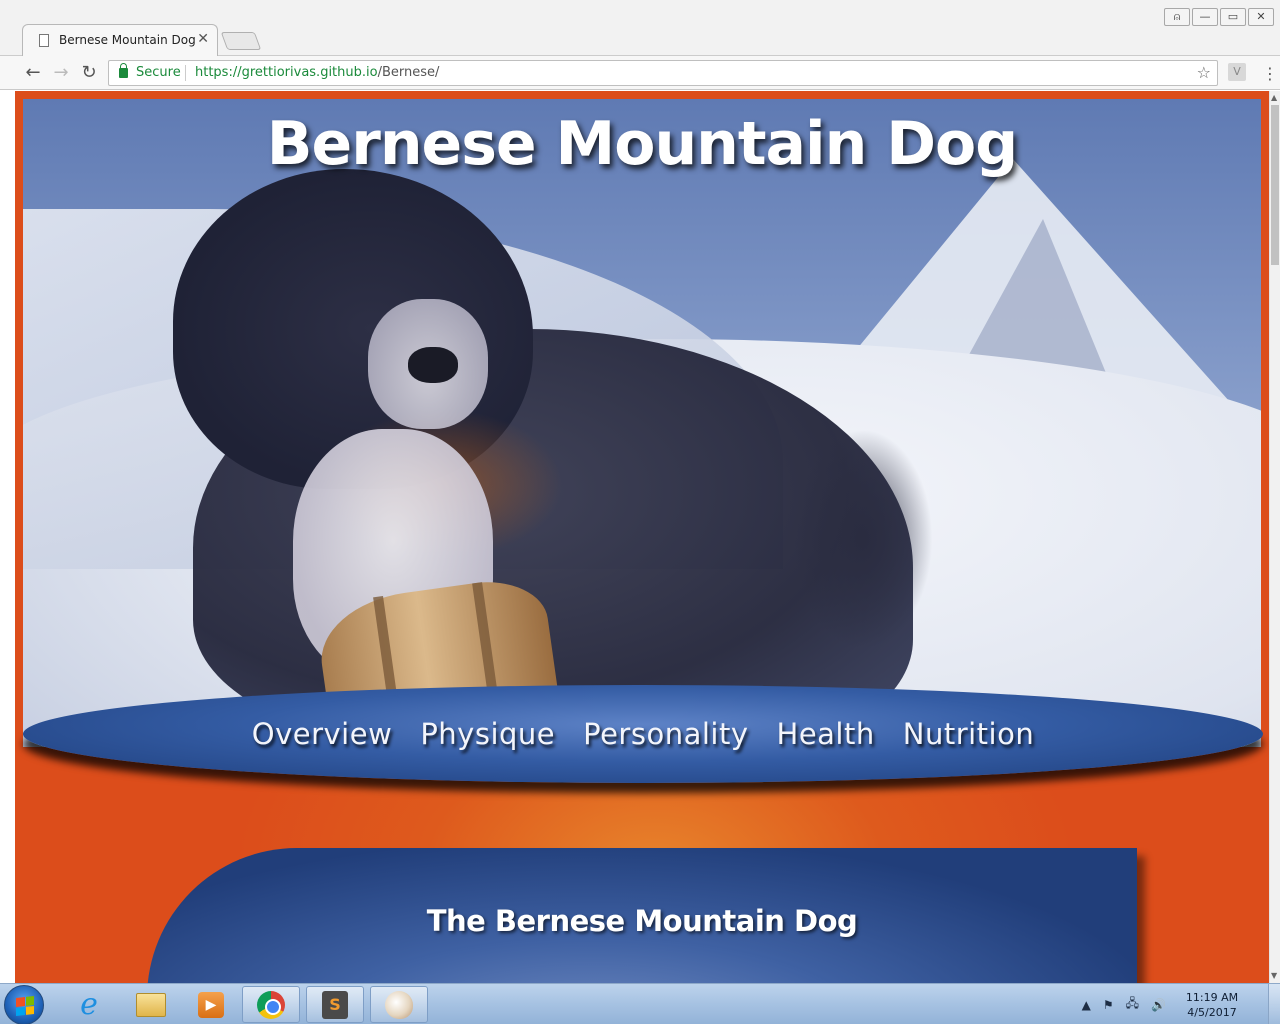 The width and height of the screenshot is (1280, 1024). What do you see at coordinates (408, 72) in the screenshot?
I see `url-path: /Bernese/` at bounding box center [408, 72].